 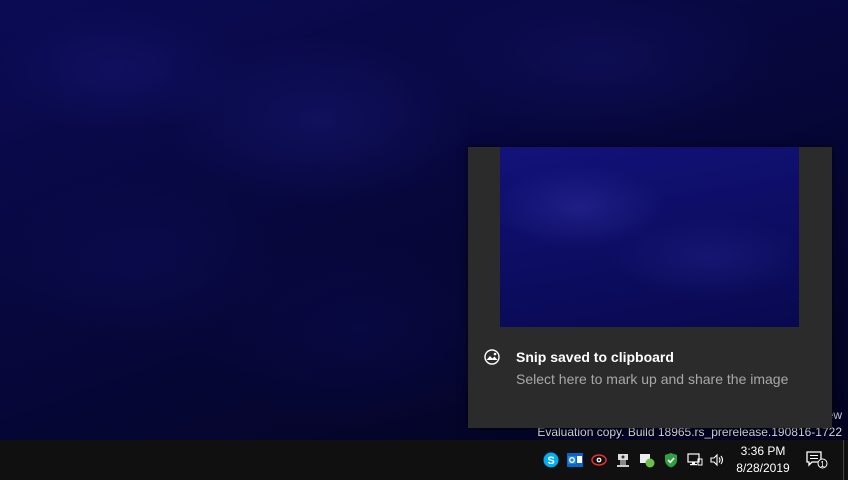 What do you see at coordinates (763, 451) in the screenshot?
I see `clock-time: 3:36 PM` at bounding box center [763, 451].